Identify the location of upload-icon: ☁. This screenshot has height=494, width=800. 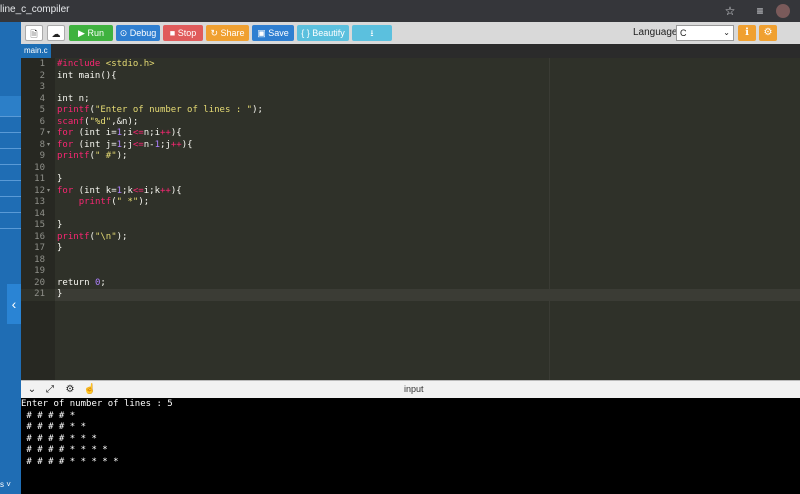
(56, 34).